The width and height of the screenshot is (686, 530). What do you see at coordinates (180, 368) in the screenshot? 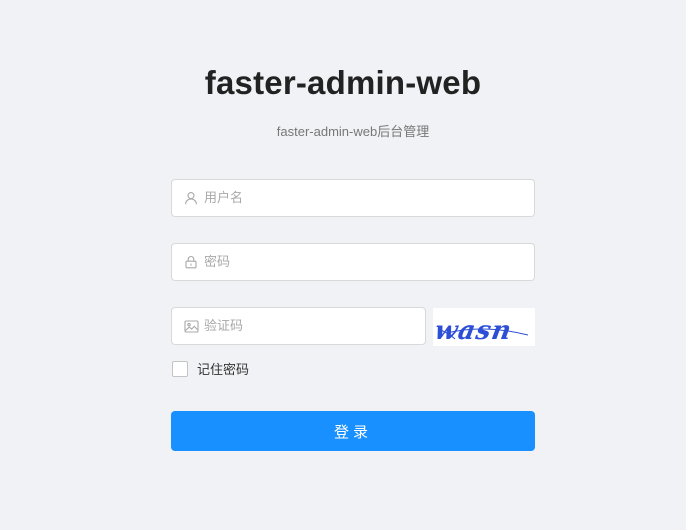
I see `remember-checkbox` at bounding box center [180, 368].